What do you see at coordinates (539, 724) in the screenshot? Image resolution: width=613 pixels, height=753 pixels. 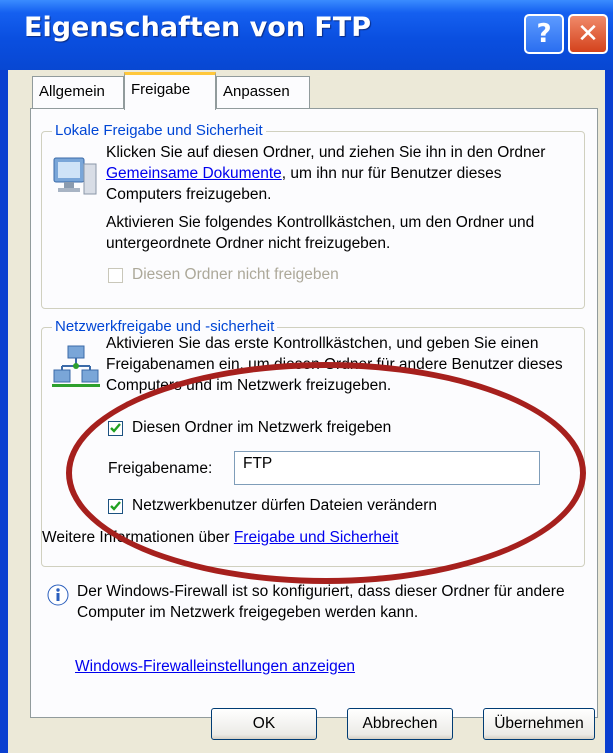 I see `apply-button: Übernehmen` at bounding box center [539, 724].